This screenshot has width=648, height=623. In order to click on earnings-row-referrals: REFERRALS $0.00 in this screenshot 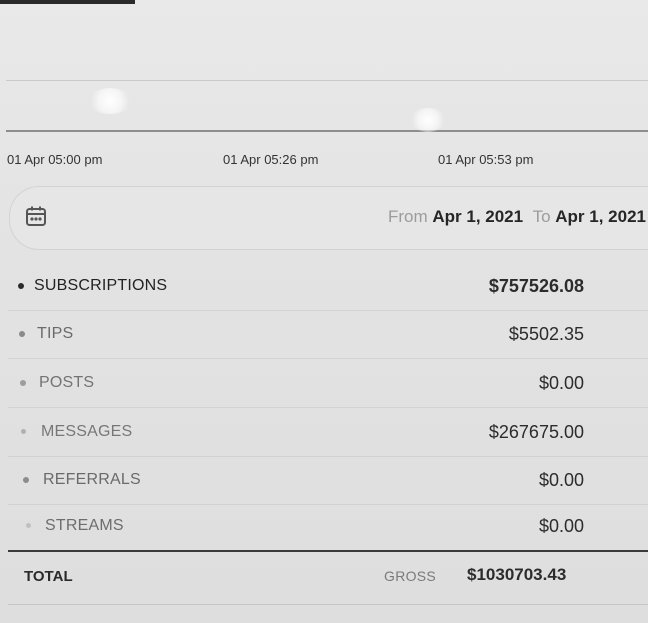, I will do `click(328, 480)`.